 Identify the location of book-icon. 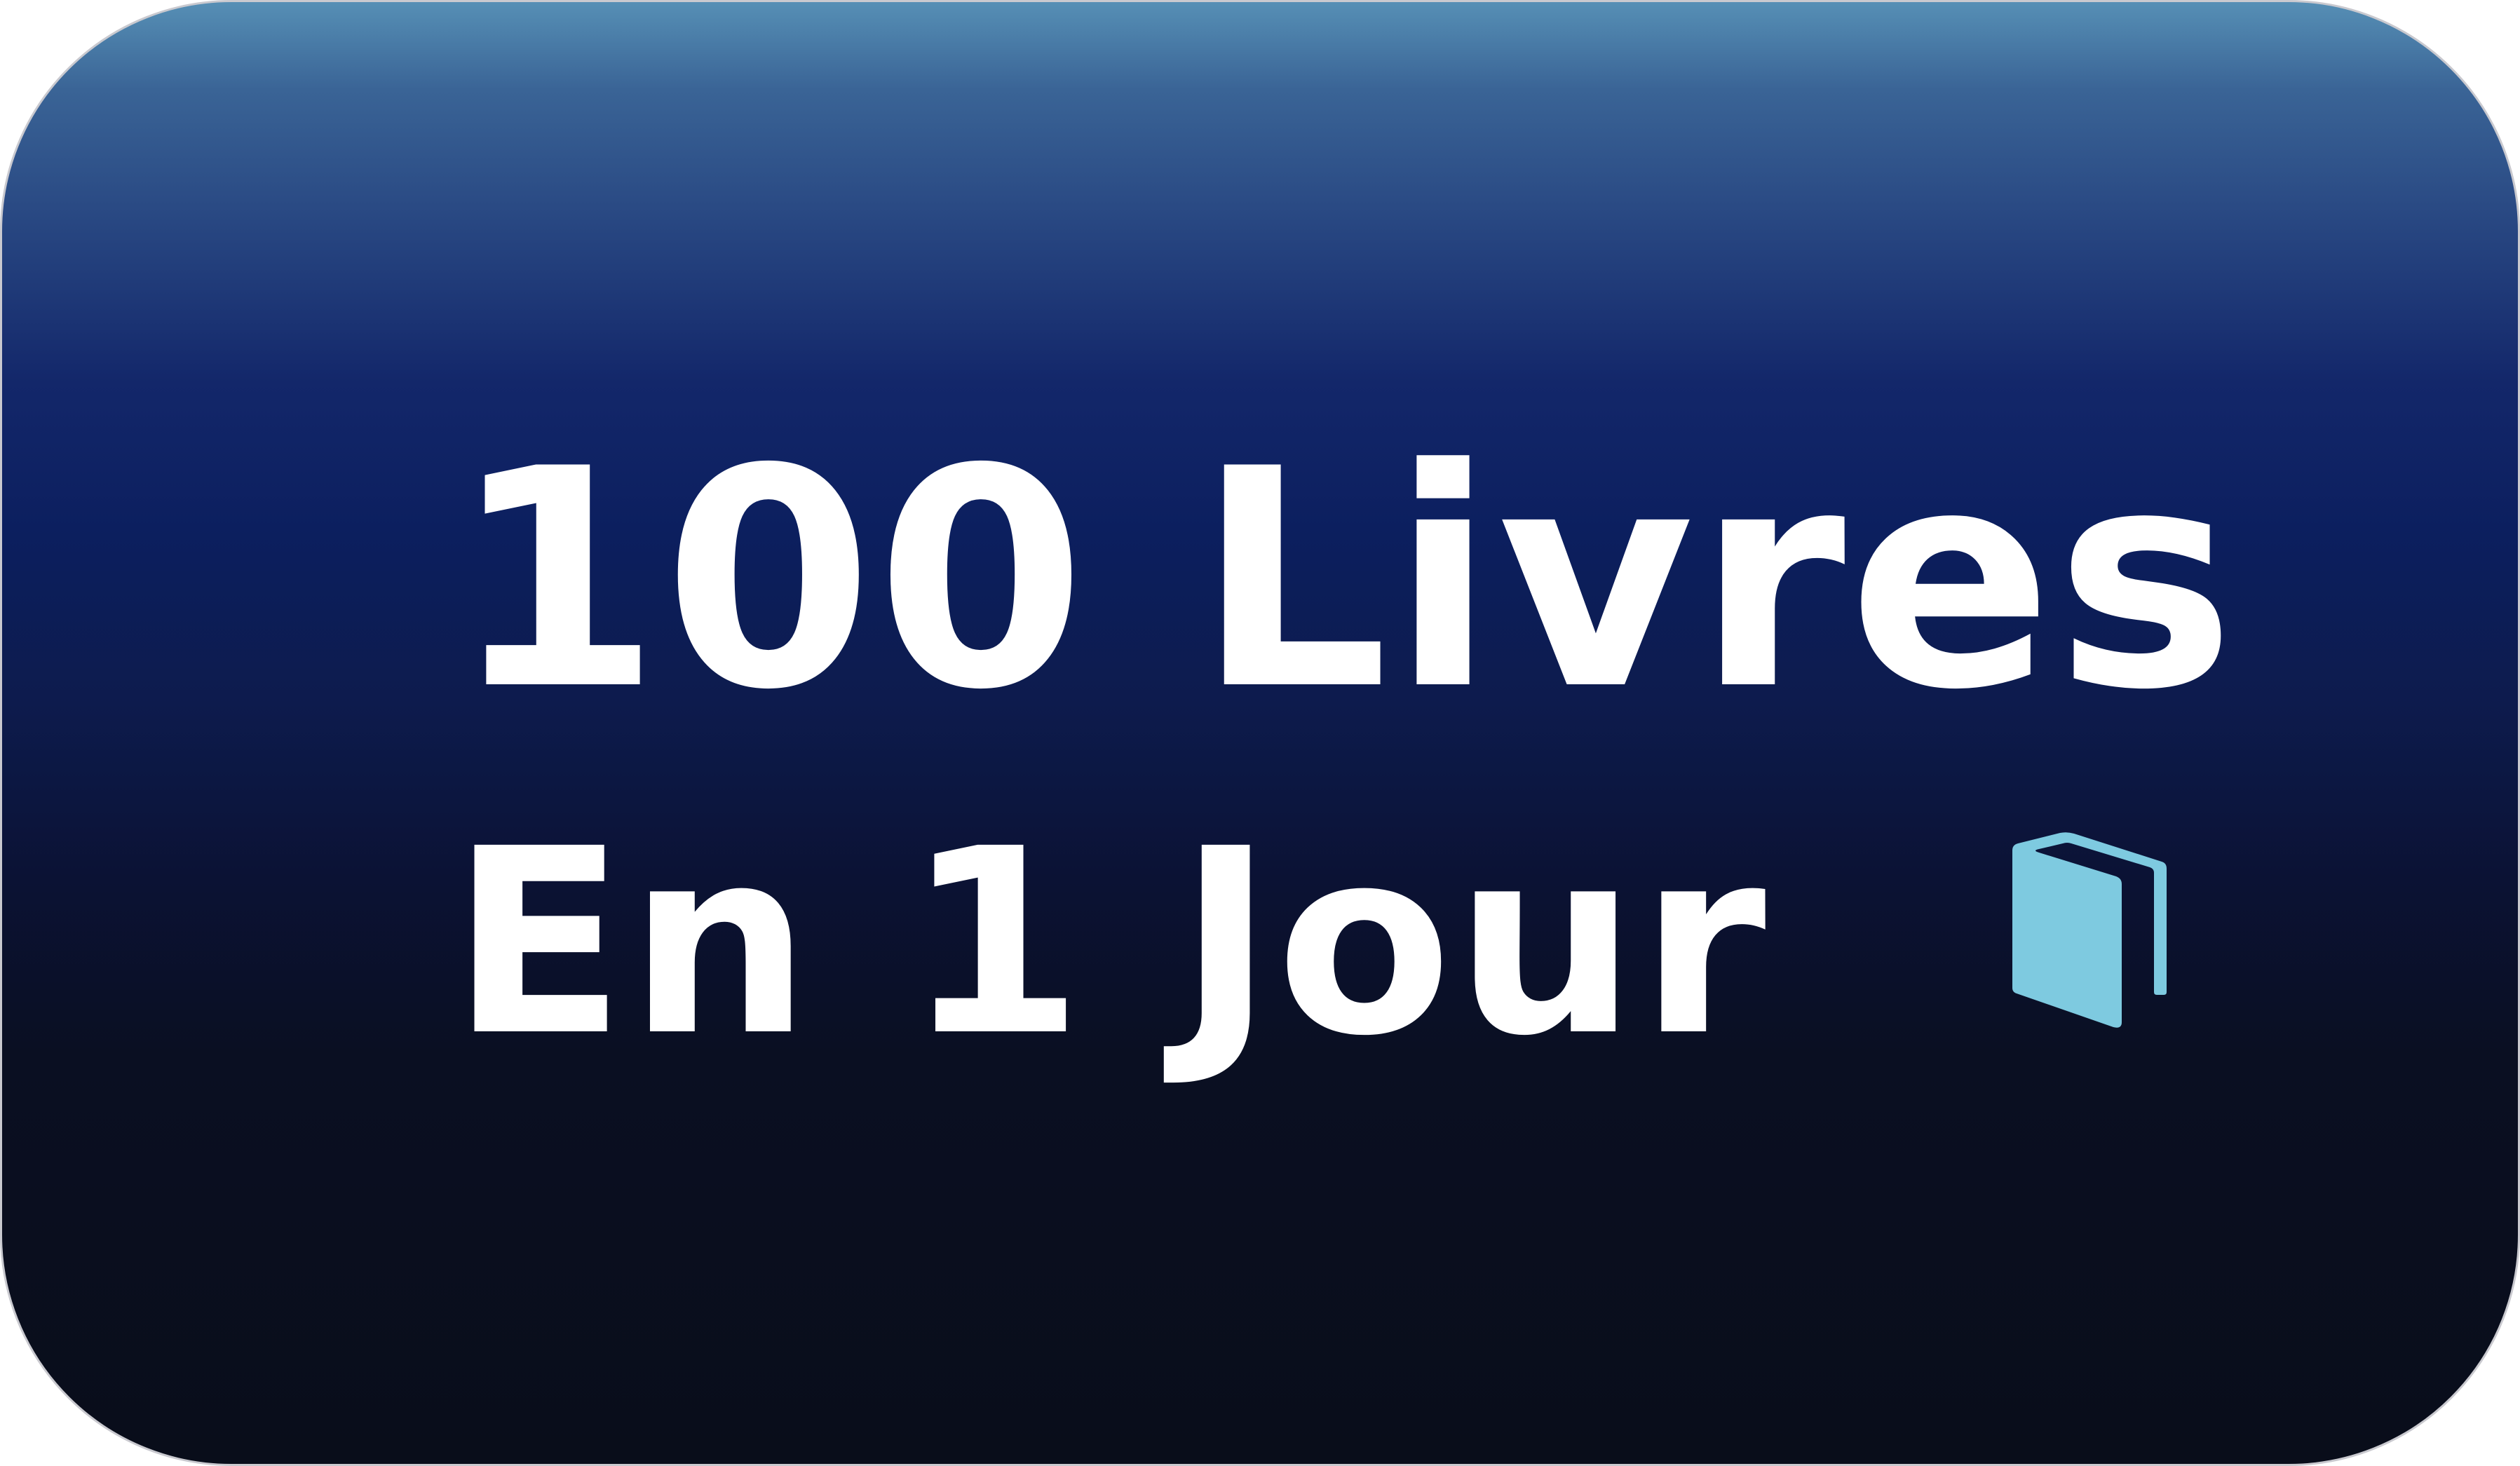
(2089, 930).